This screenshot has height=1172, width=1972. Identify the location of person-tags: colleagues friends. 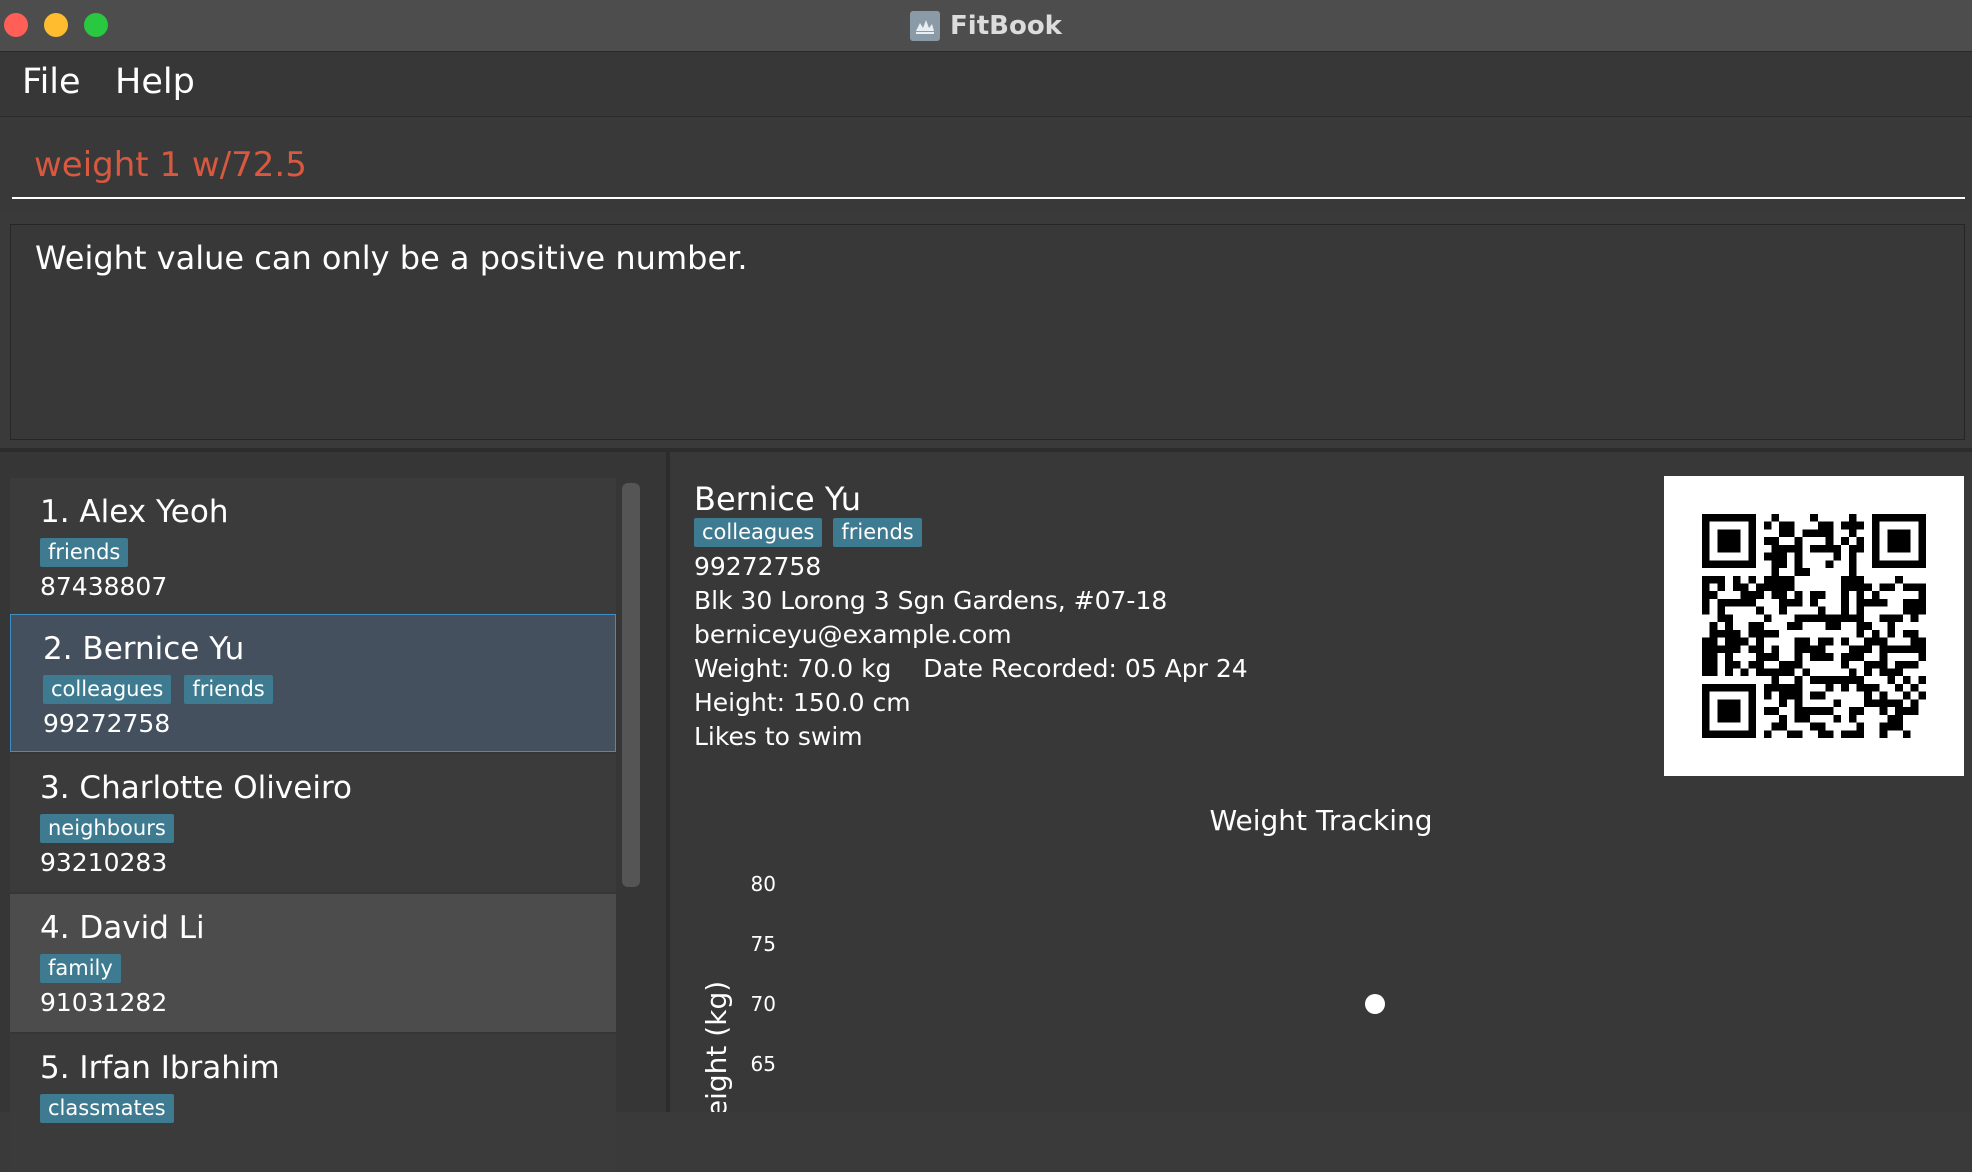
(158, 689).